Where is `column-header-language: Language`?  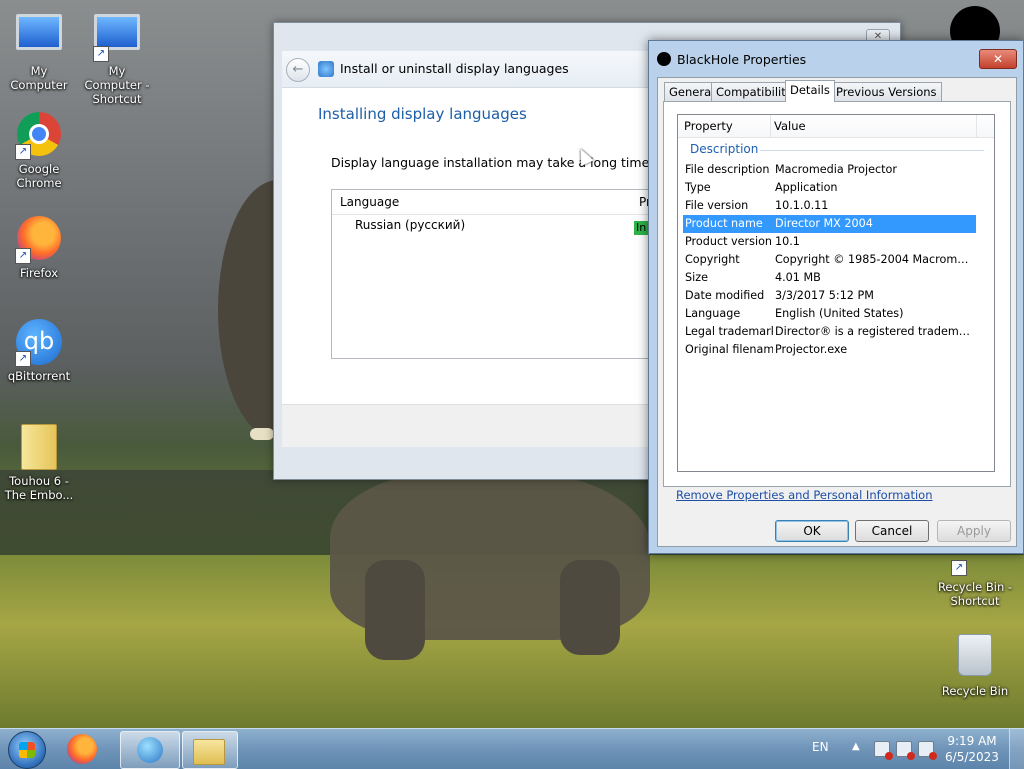
column-header-language: Language is located at coordinates (370, 202).